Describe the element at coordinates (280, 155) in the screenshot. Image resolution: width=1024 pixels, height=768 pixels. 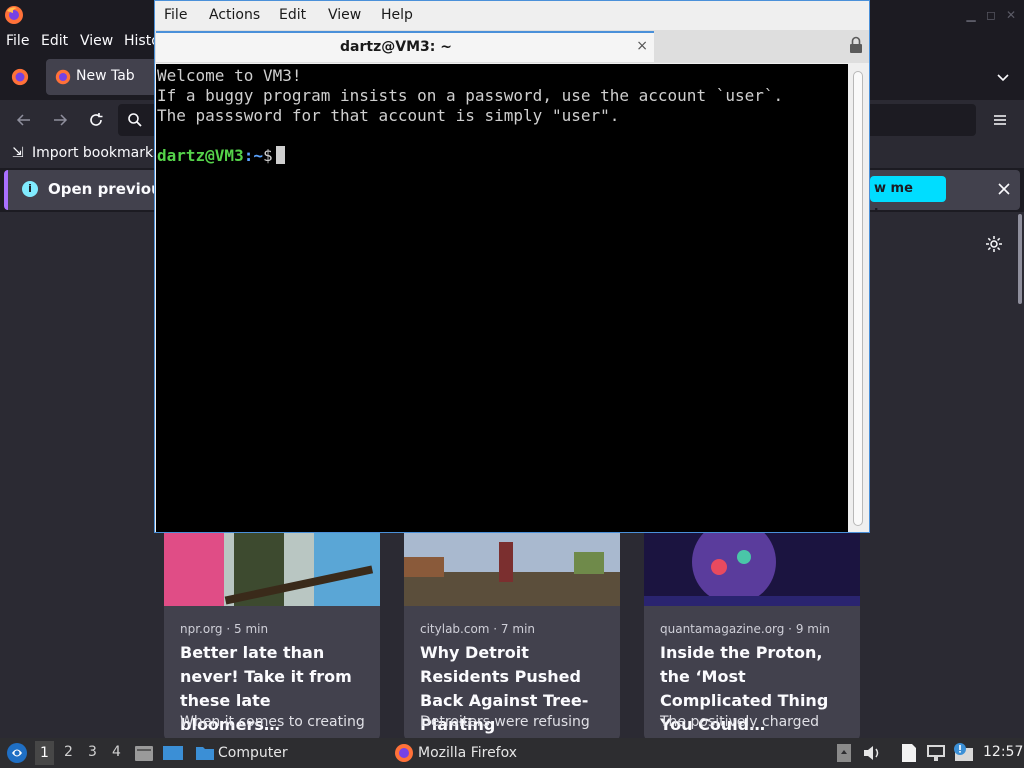
I see `text-cursor` at that location.